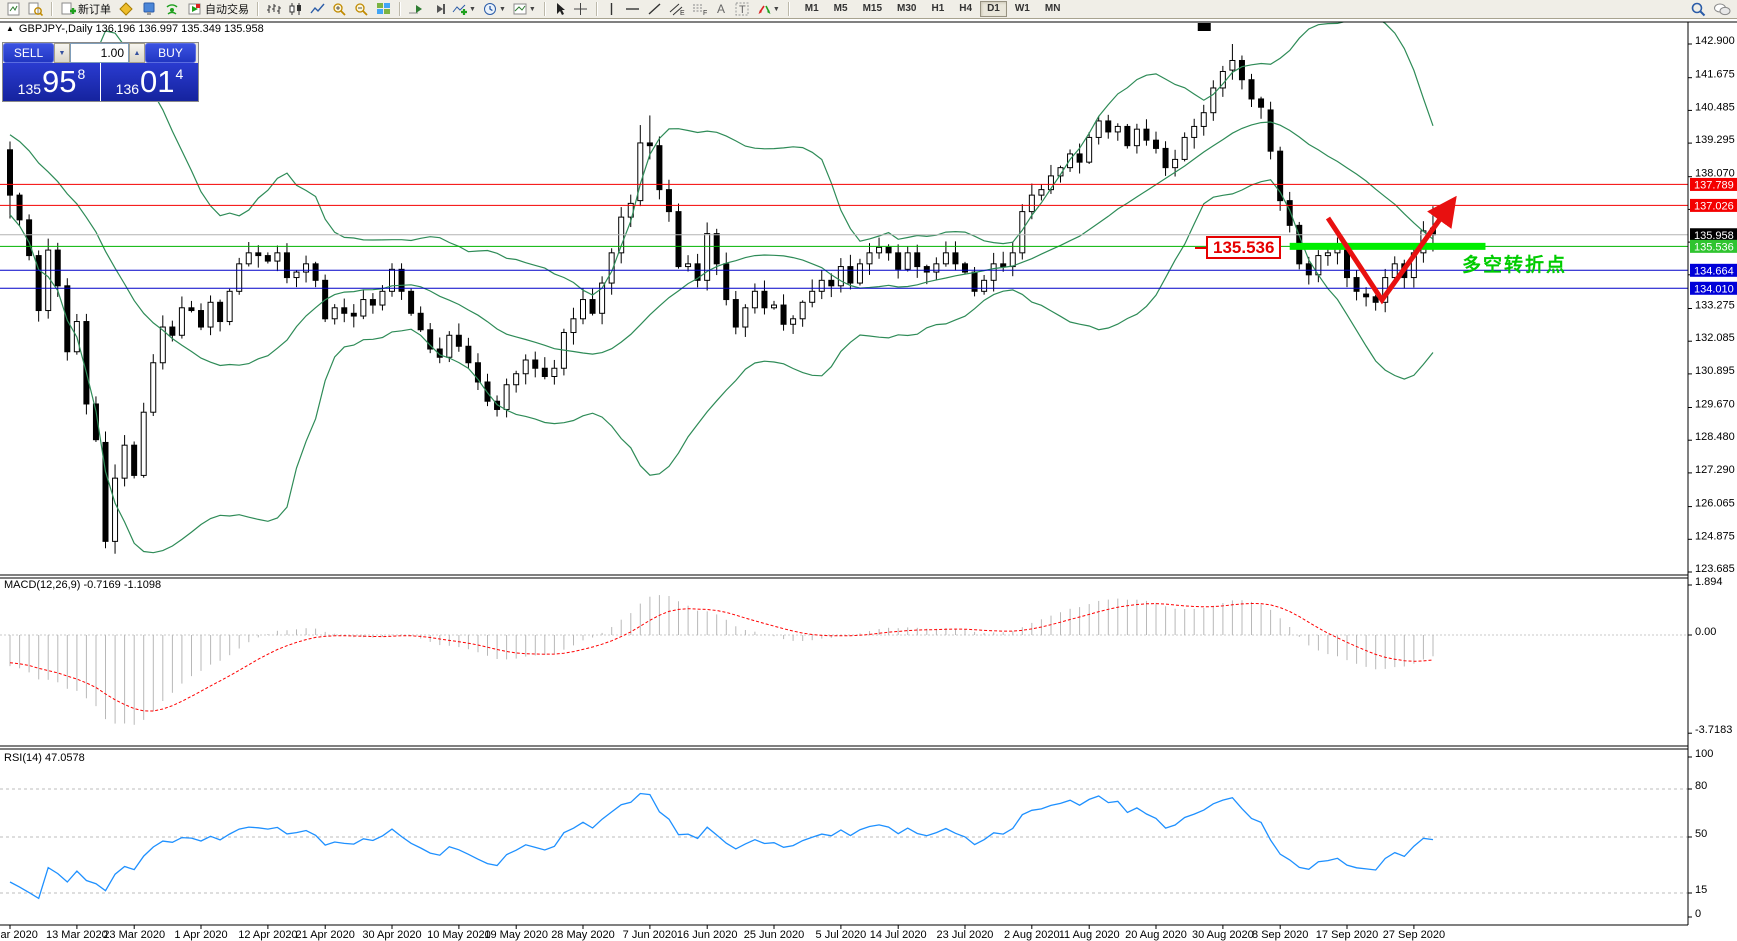  What do you see at coordinates (583, 935) in the screenshot?
I see `svg-text: 28 May 2020` at bounding box center [583, 935].